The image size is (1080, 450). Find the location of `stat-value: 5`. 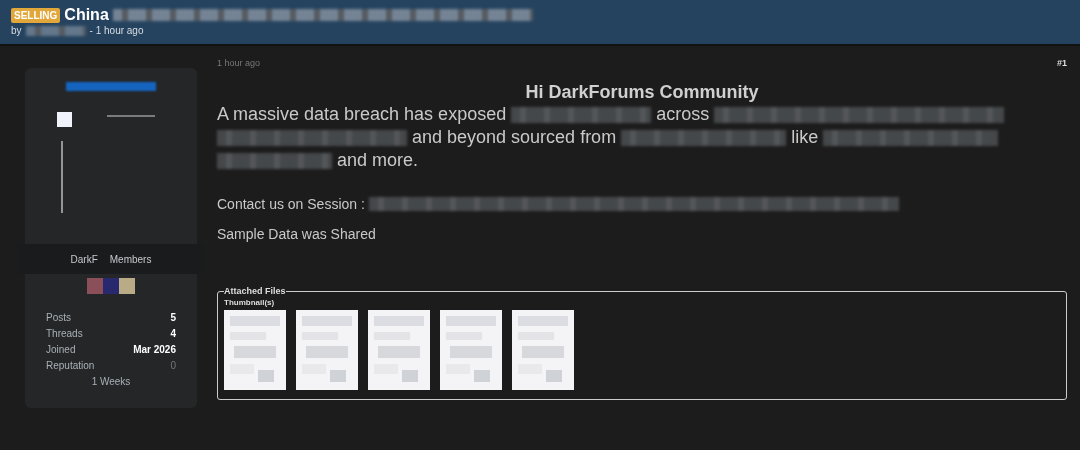

stat-value: 5 is located at coordinates (173, 317).